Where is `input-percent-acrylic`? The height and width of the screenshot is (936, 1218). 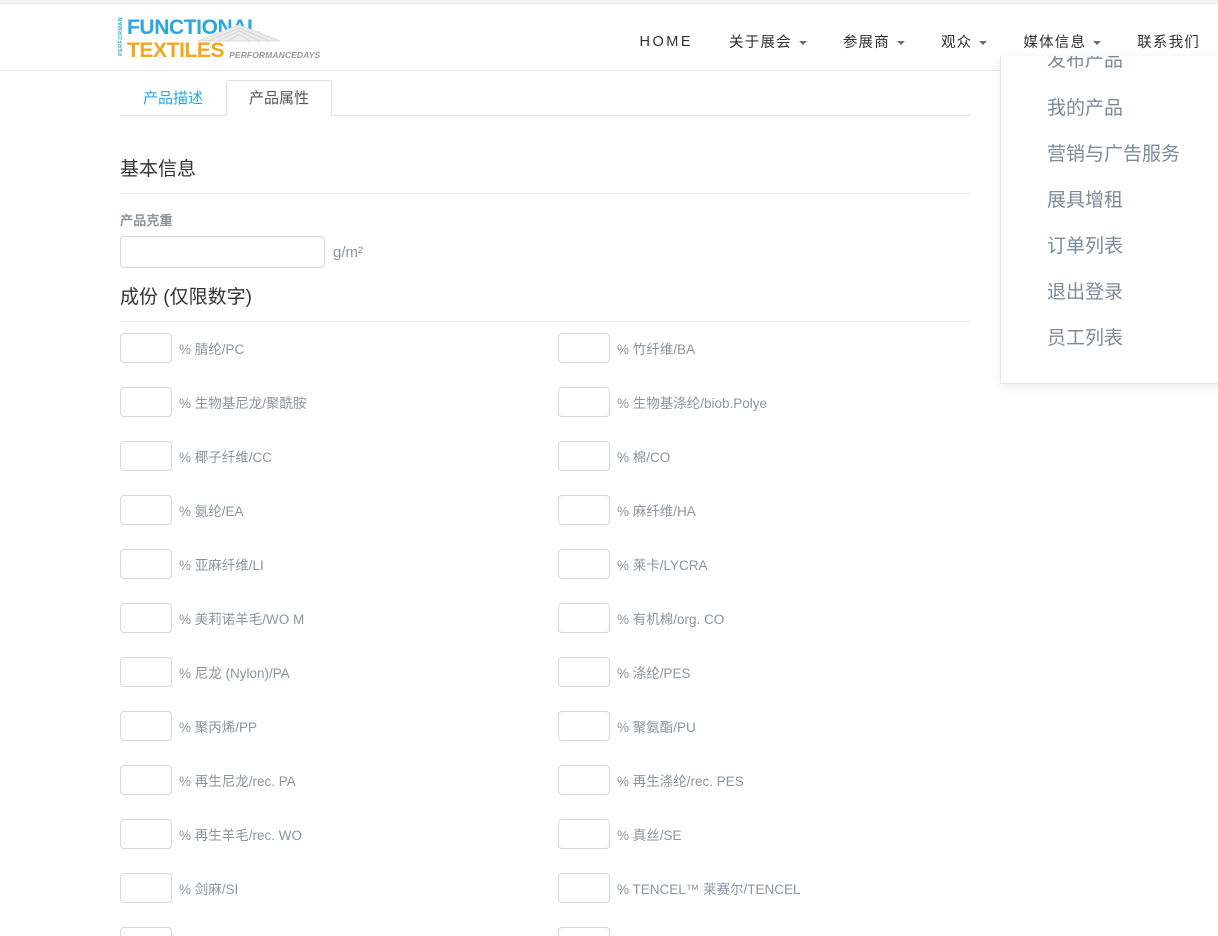
input-percent-acrylic is located at coordinates (146, 348).